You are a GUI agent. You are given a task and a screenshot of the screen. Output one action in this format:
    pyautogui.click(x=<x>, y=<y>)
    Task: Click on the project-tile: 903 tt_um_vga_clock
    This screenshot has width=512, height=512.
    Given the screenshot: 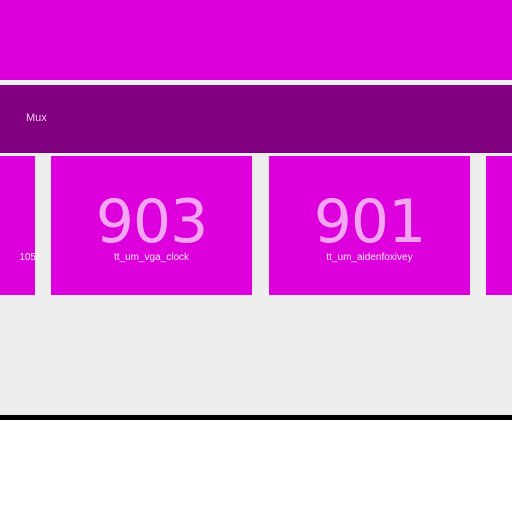 What is the action you would take?
    pyautogui.click(x=151, y=225)
    